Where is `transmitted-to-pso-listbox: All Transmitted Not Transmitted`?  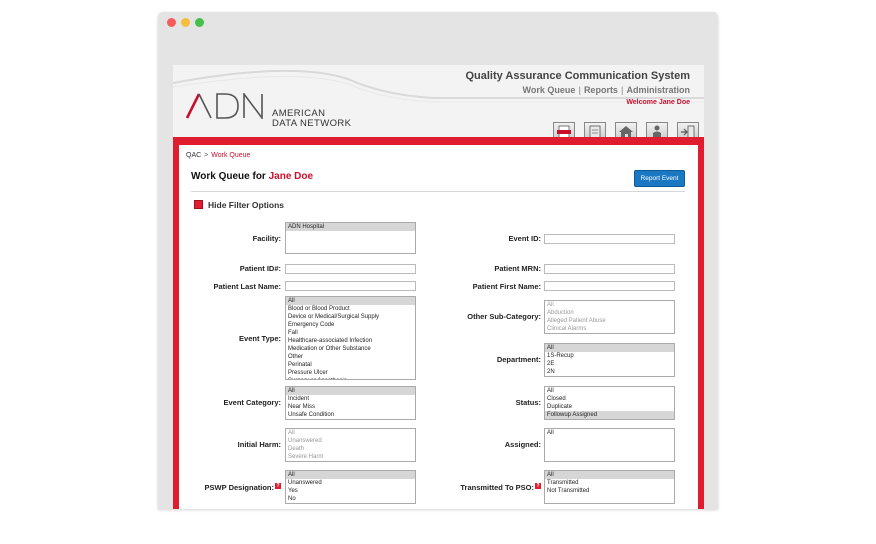
transmitted-to-pso-listbox: All Transmitted Not Transmitted is located at coordinates (609, 487).